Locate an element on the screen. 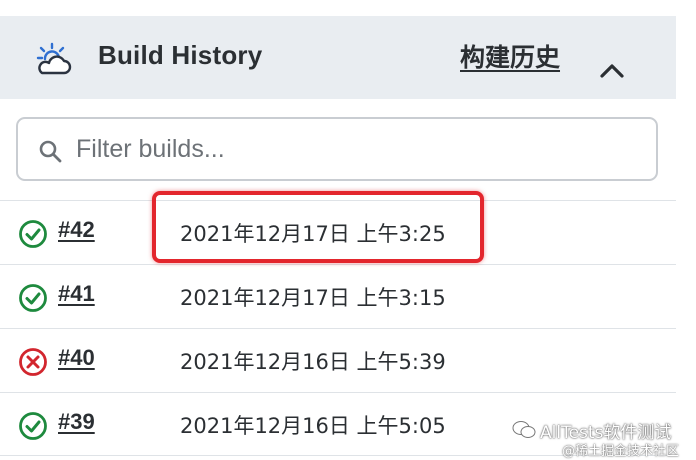 Image resolution: width=696 pixels, height=460 pixels. build-row: #40 2021年12月16日 上午5:39 is located at coordinates (338, 360).